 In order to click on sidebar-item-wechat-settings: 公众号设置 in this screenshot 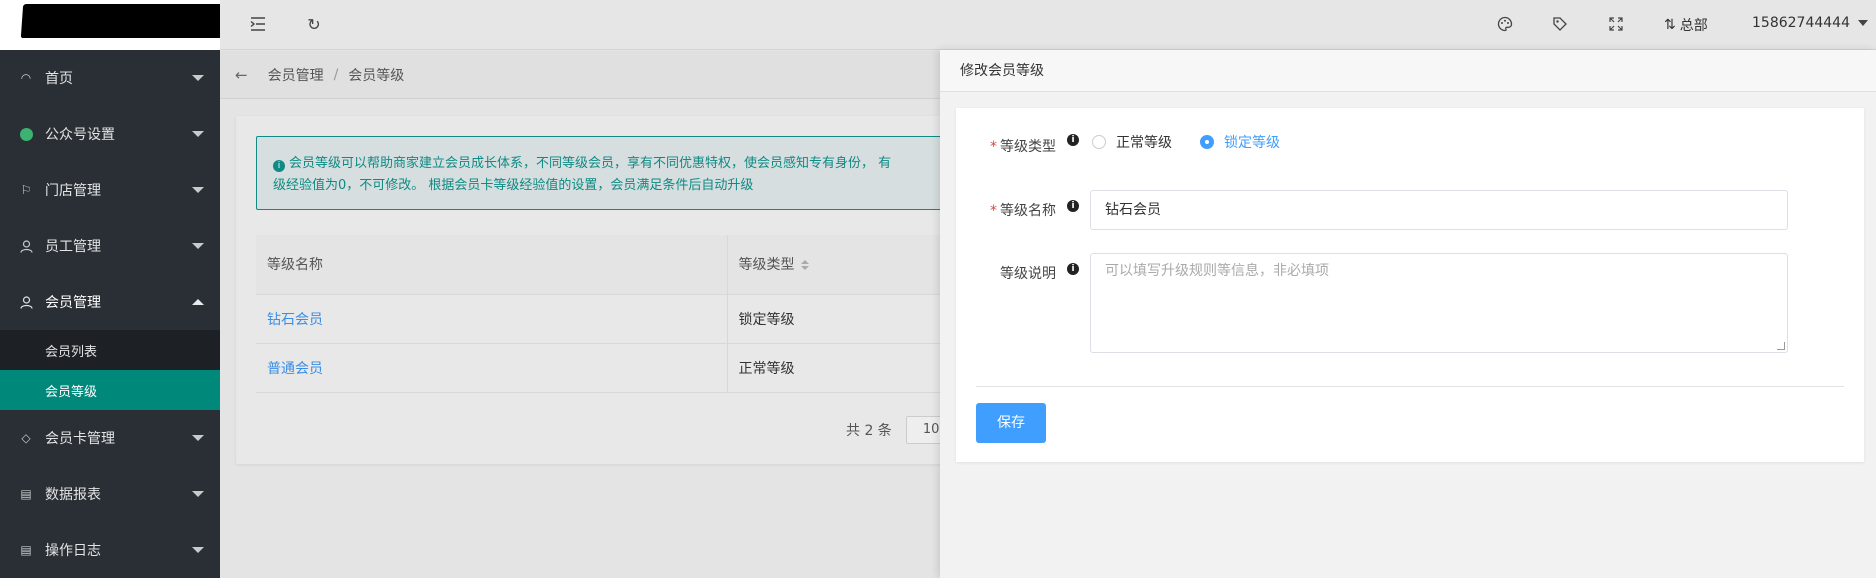, I will do `click(110, 134)`.